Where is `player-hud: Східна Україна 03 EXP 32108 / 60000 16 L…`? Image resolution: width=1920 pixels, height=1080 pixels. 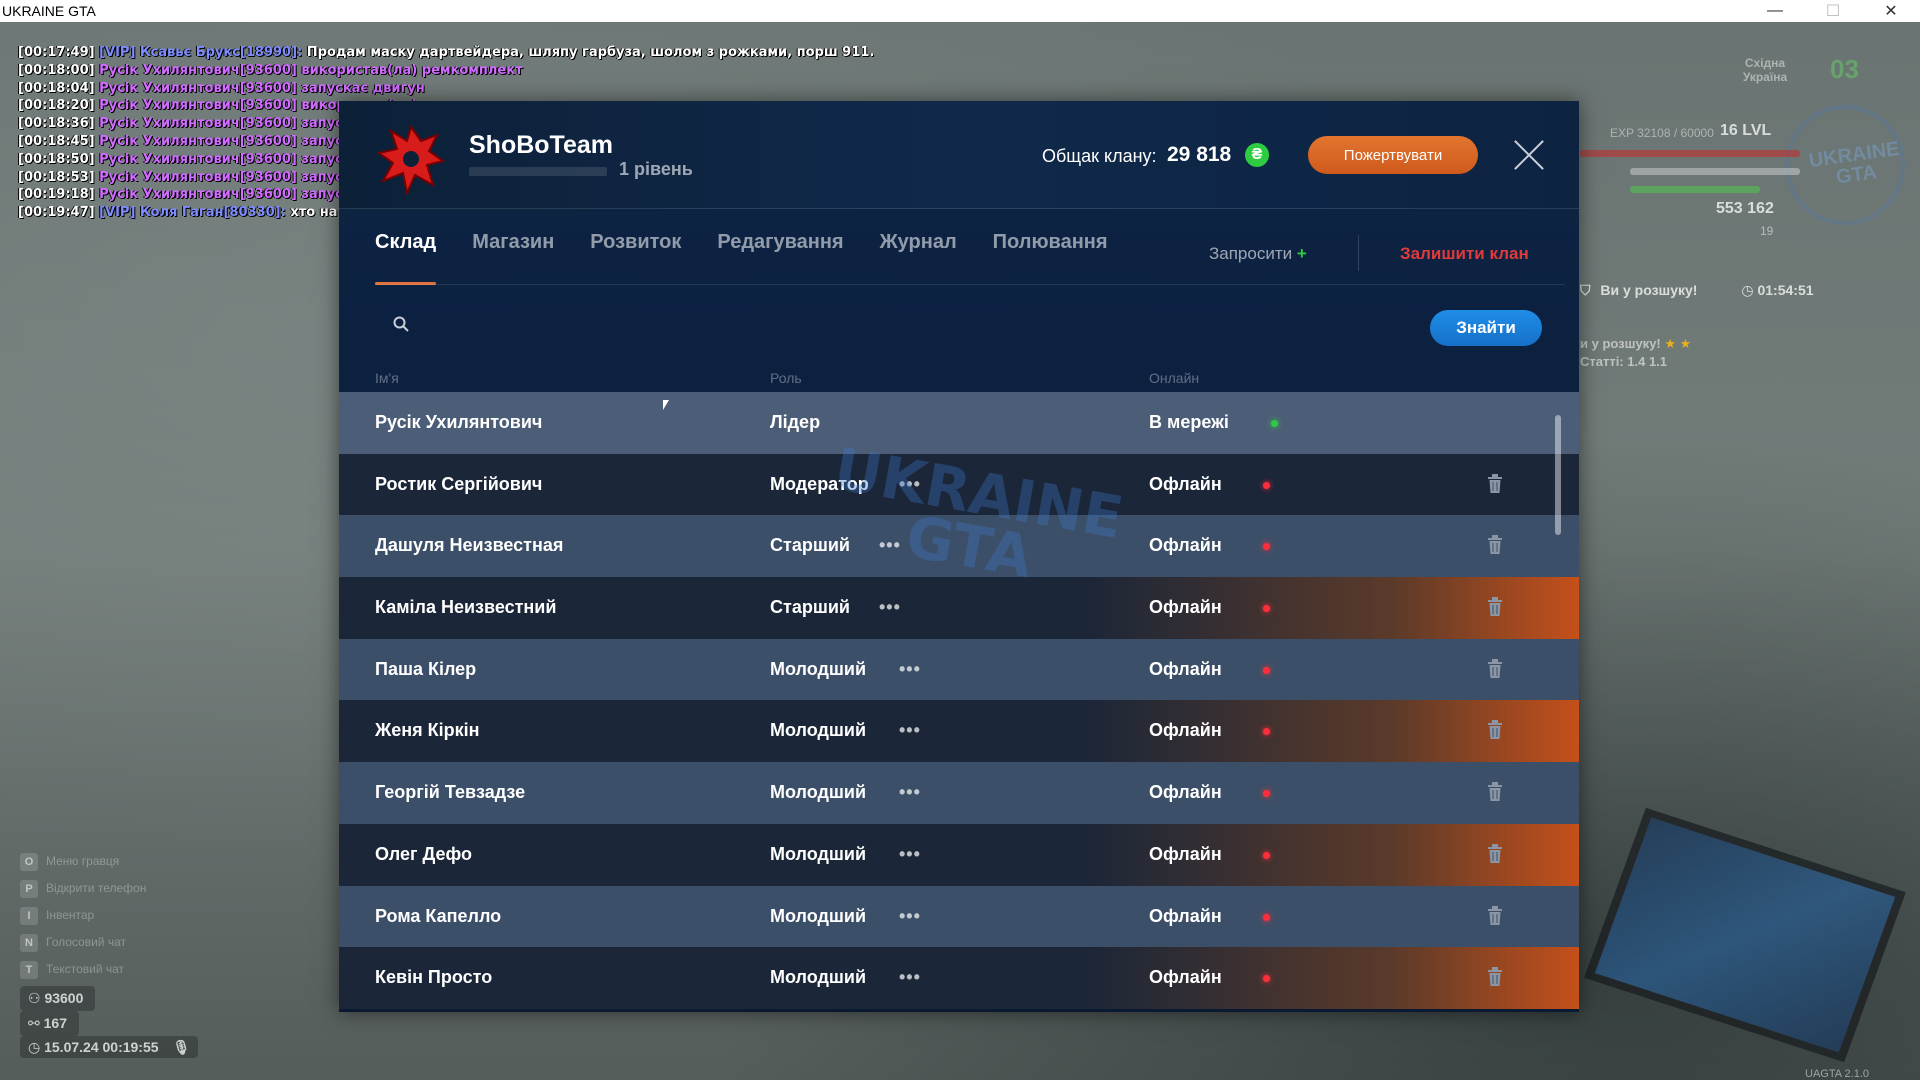 player-hud: Східна Україна 03 EXP 32108 / 60000 16 L… is located at coordinates (1750, 215).